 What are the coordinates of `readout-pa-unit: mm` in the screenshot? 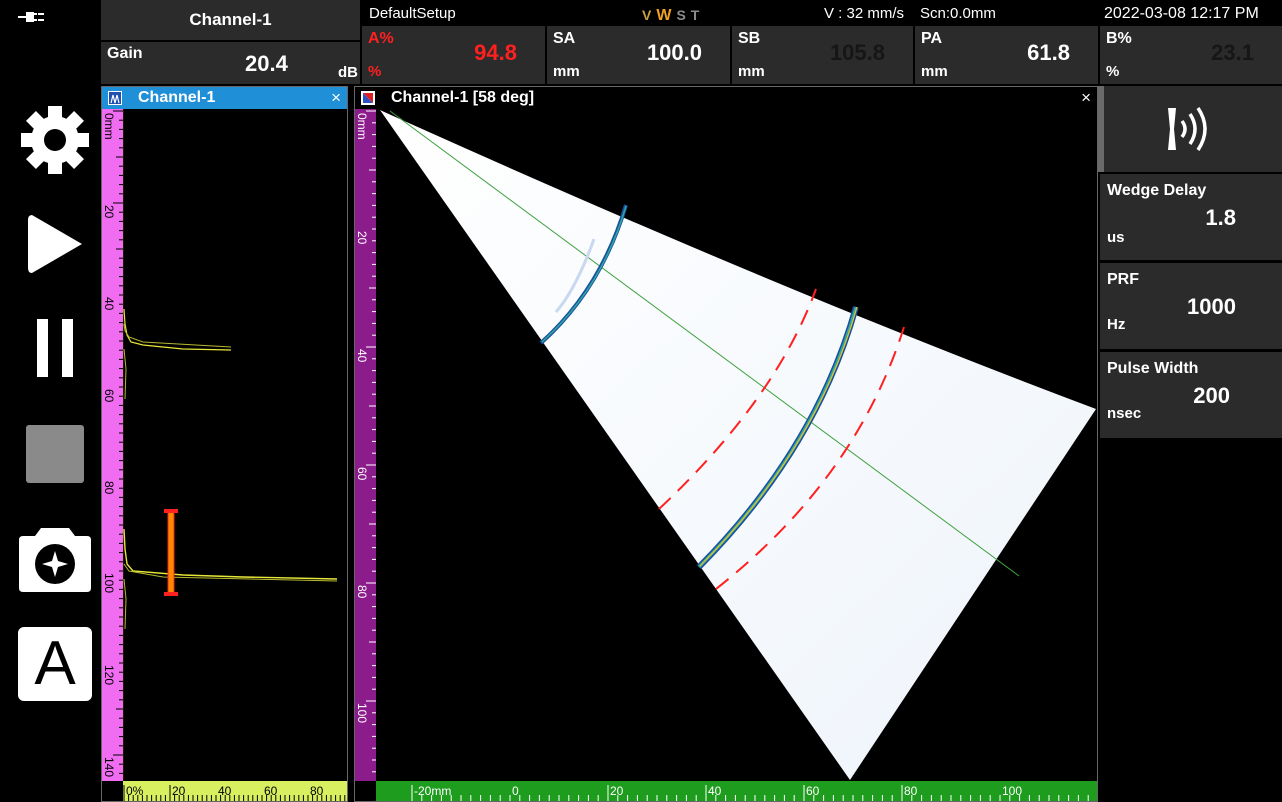 It's located at (934, 71).